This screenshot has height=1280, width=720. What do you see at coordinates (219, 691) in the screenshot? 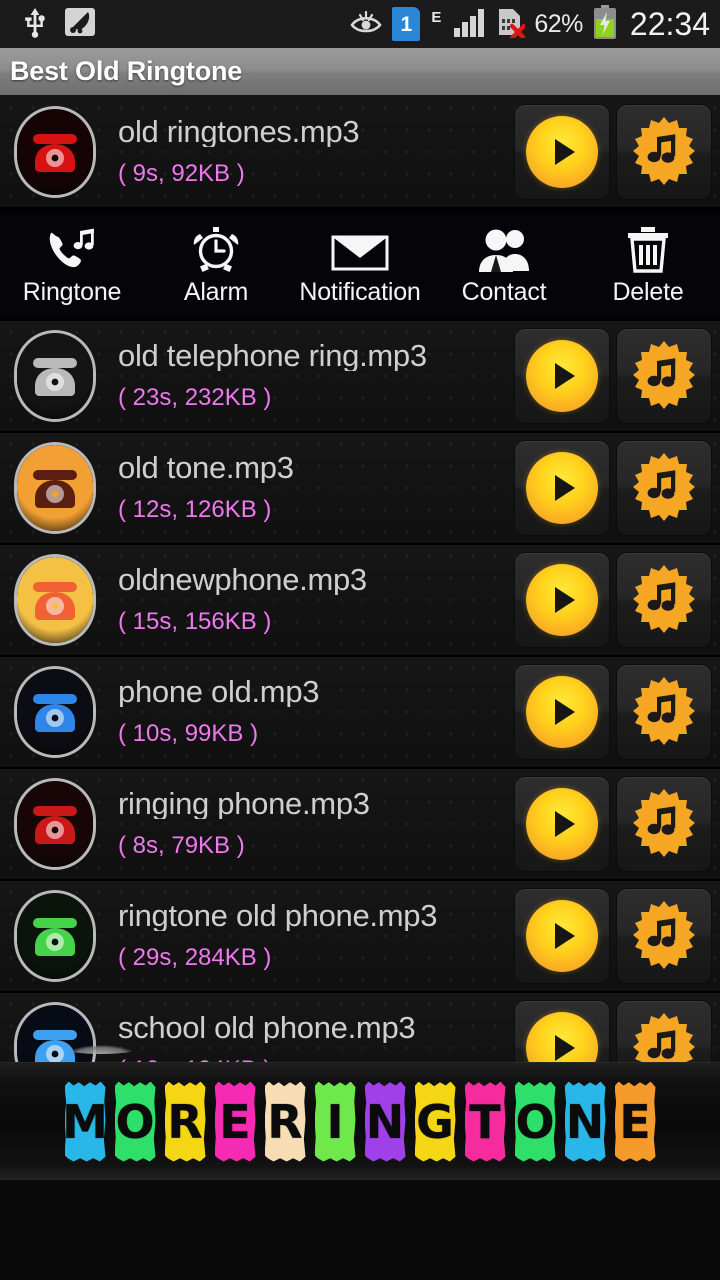
I see `ringtone-filename: phone old.mp3` at bounding box center [219, 691].